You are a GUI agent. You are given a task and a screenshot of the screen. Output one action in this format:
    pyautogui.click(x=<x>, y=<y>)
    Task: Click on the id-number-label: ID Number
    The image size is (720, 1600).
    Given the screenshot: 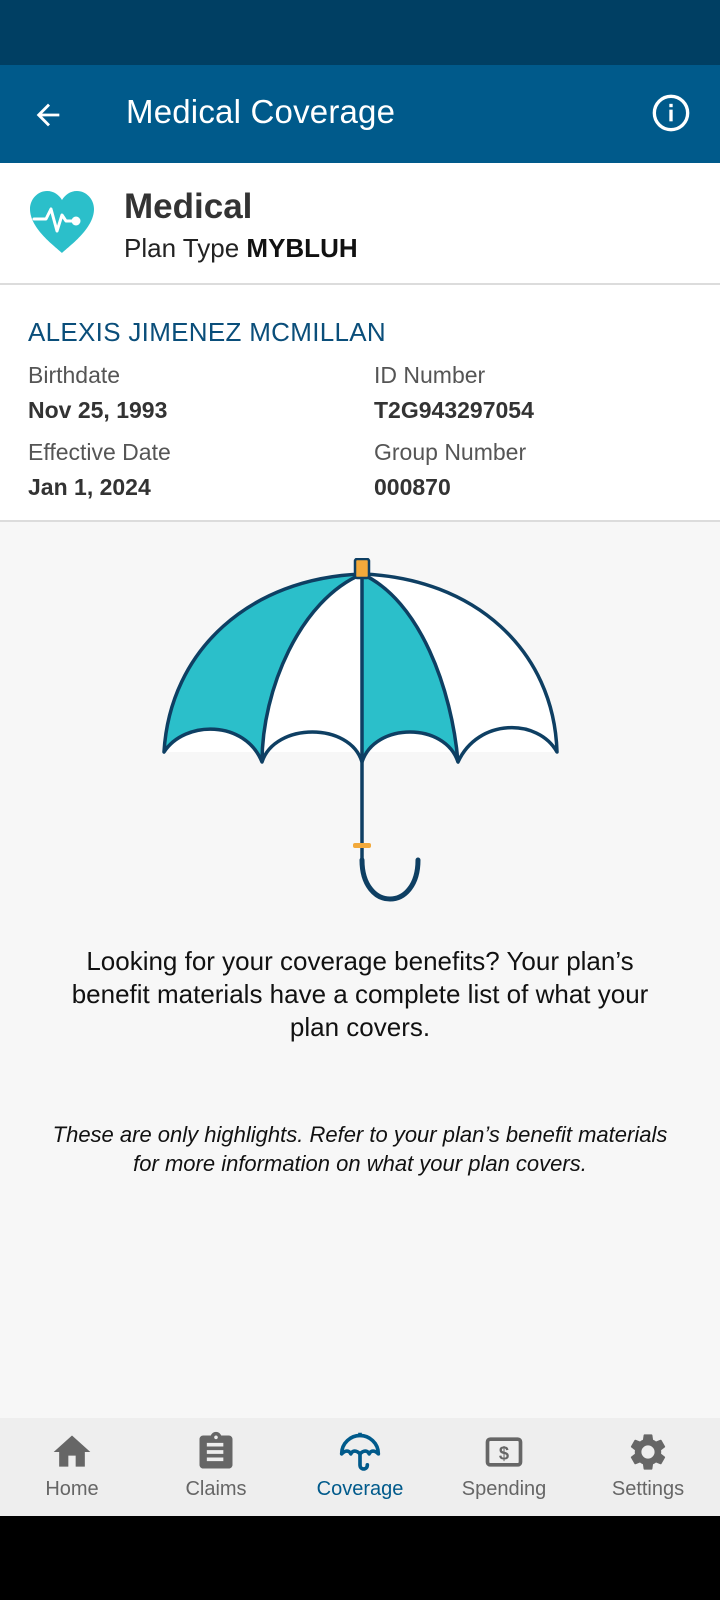 What is the action you would take?
    pyautogui.click(x=430, y=375)
    